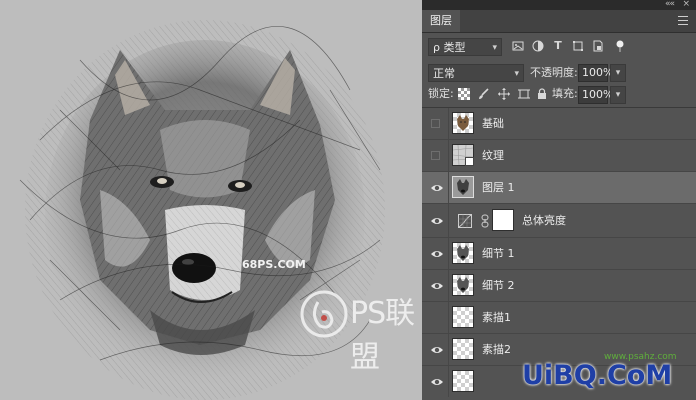  I want to click on opacity-input: 100%, so click(595, 73).